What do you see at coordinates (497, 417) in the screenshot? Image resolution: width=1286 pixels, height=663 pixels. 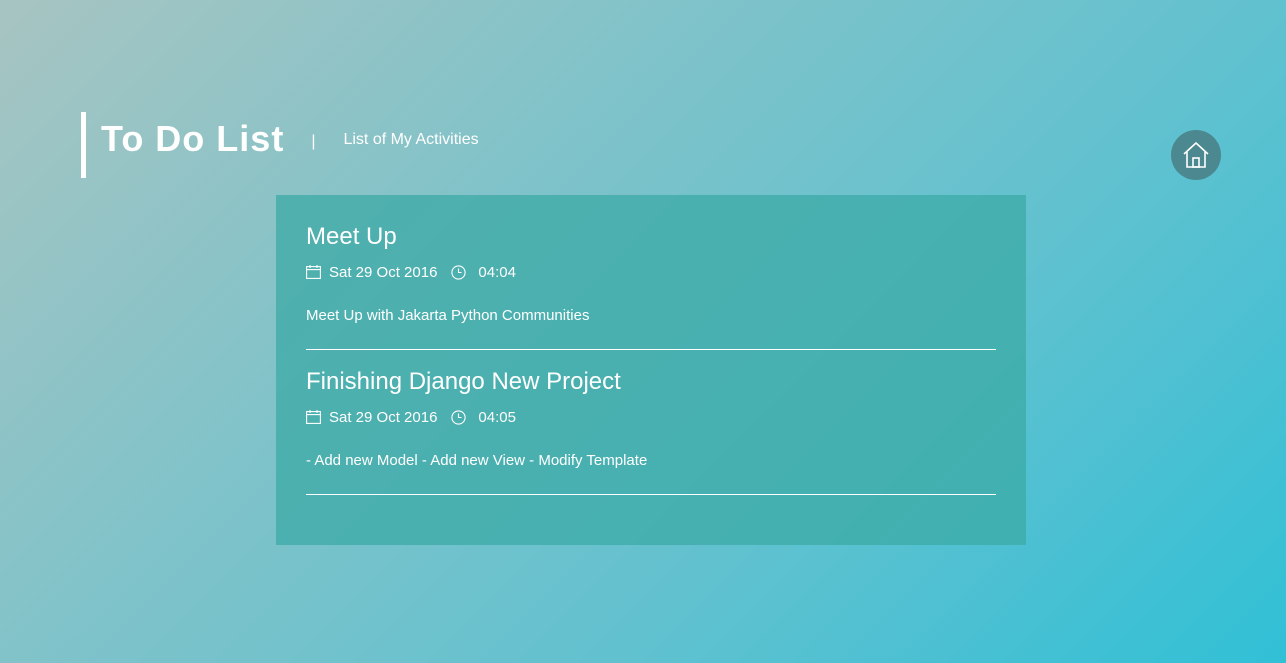 I see `todo-time: 04:05` at bounding box center [497, 417].